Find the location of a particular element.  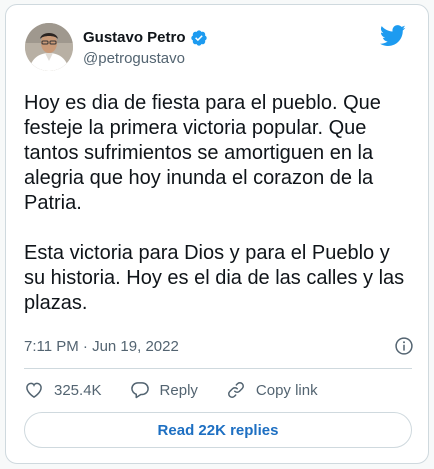

copy-link-label: Copy link is located at coordinates (286, 390).